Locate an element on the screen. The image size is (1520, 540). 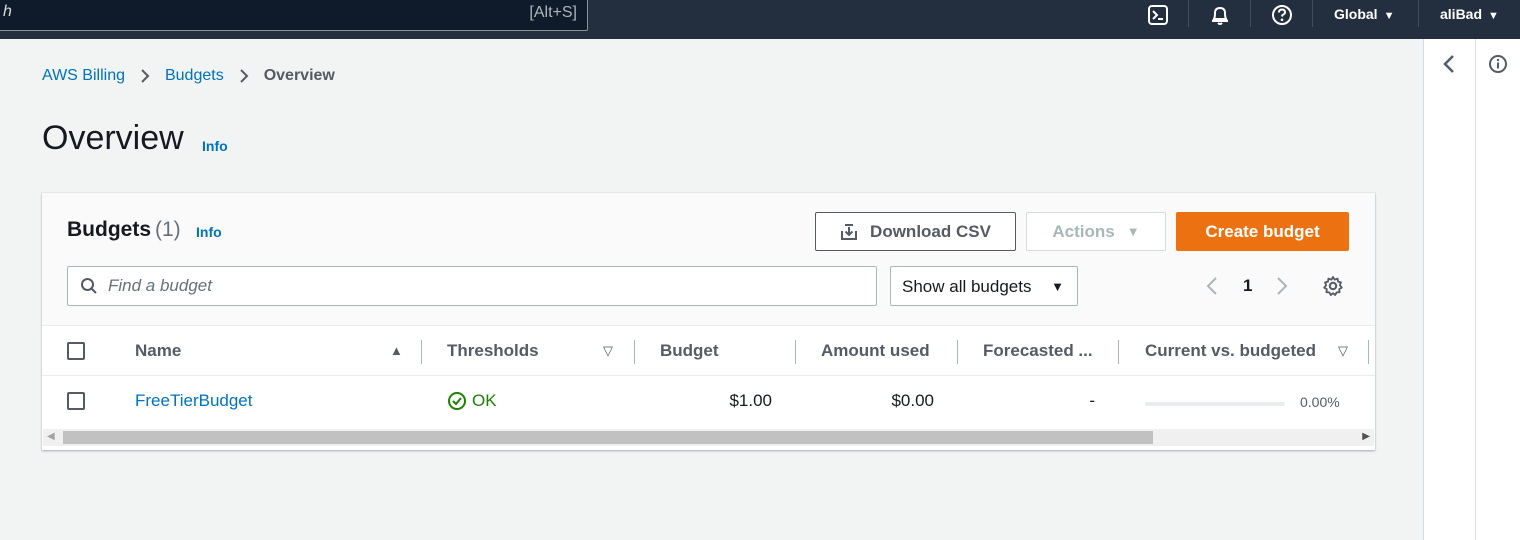
column-header-thresholds: Thresholds is located at coordinates (493, 351).